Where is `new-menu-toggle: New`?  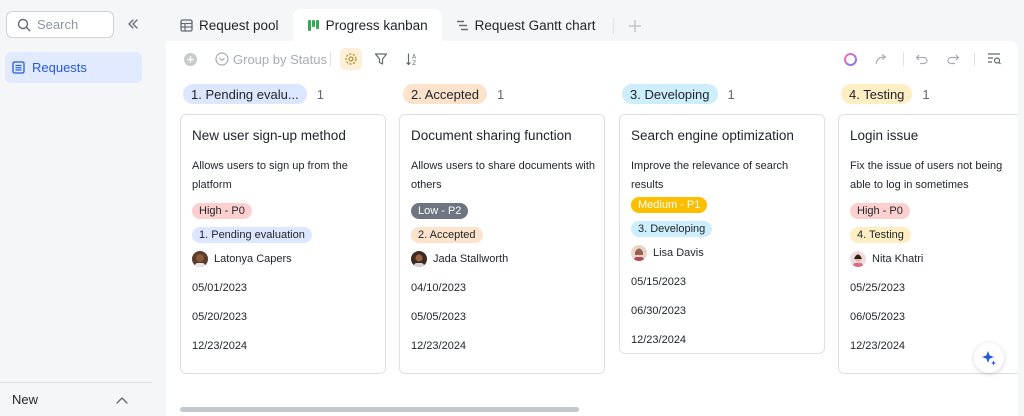 new-menu-toggle: New is located at coordinates (76, 399).